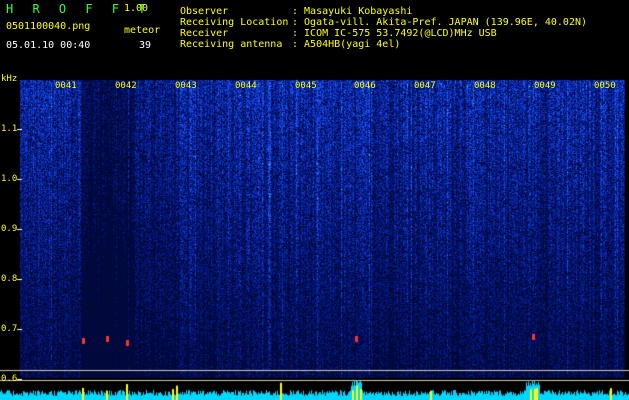  I want to click on app-version: 1.00, so click(136, 8).